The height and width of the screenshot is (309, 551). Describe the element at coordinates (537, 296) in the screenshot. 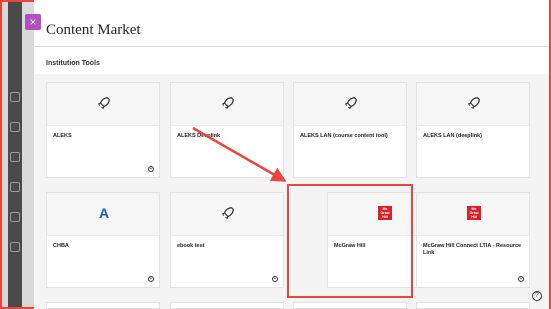

I see `help-icon: ?` at that location.